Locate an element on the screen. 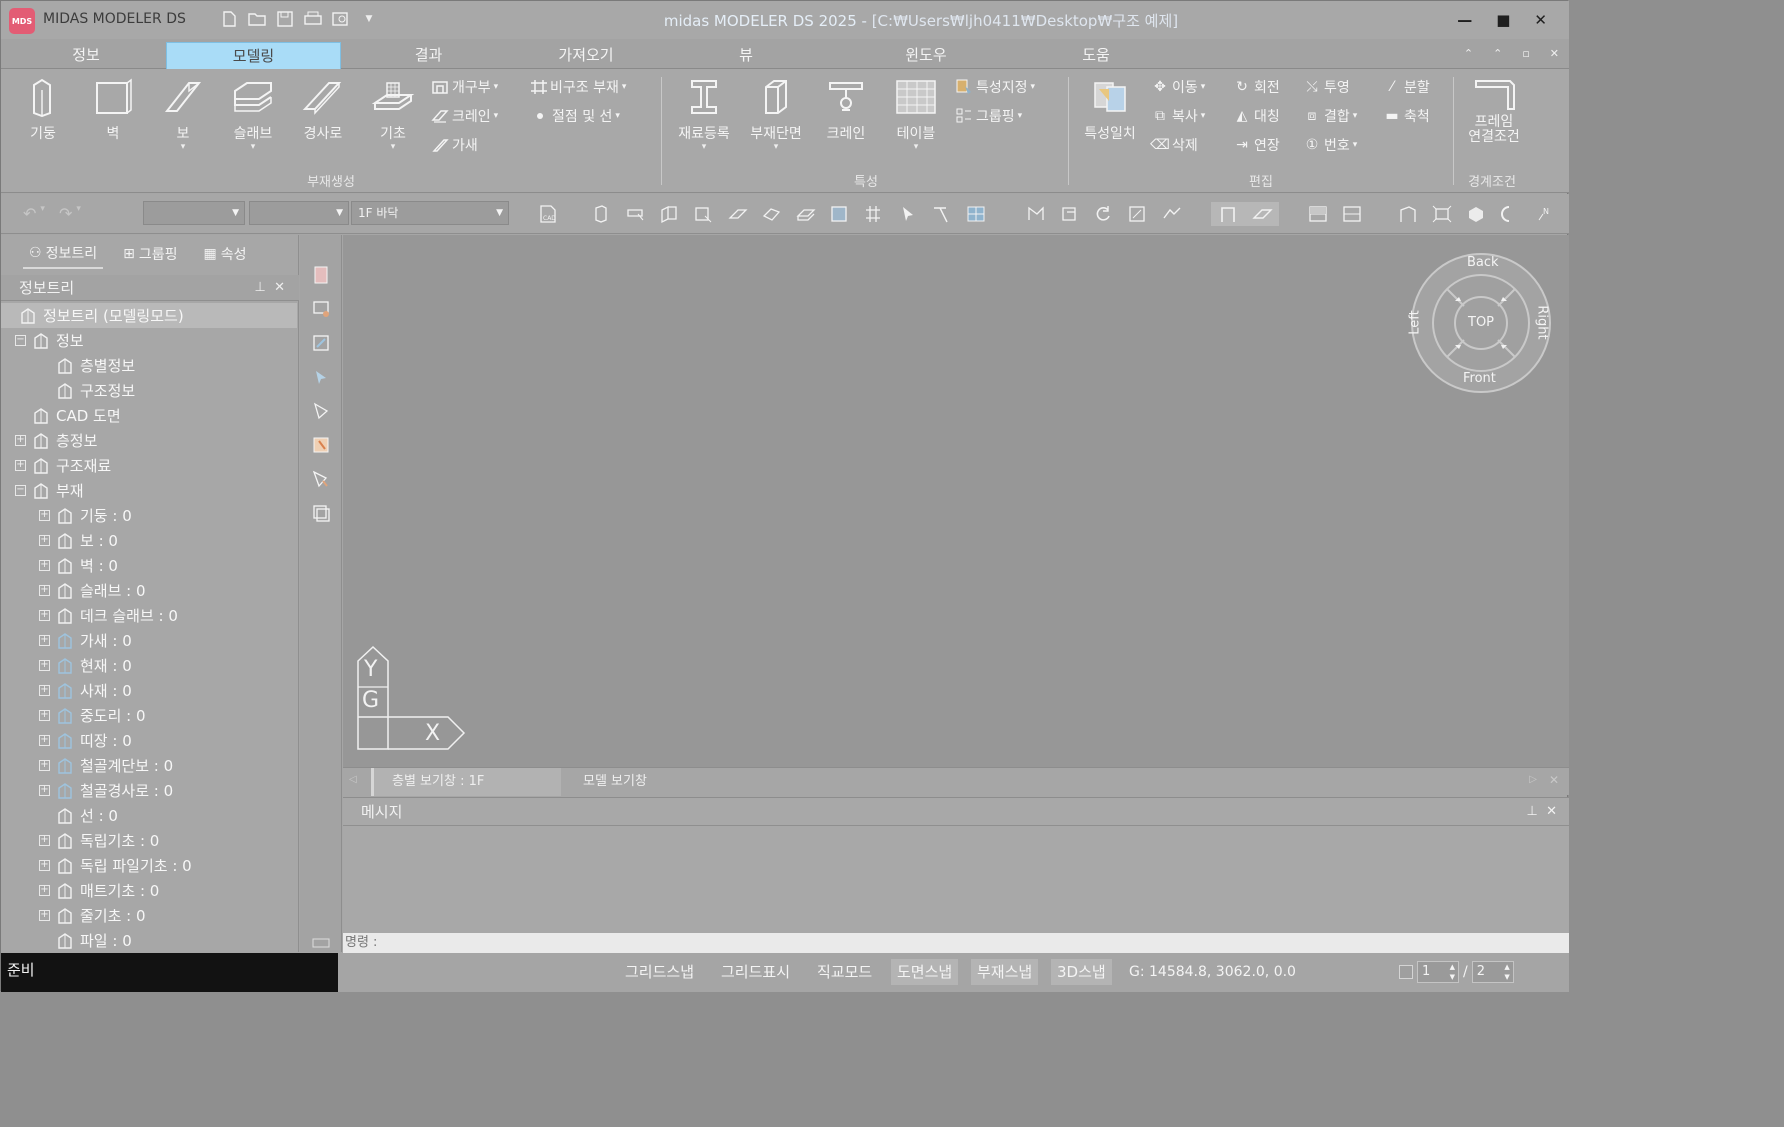  tab-model-view: 모델 보기창 is located at coordinates (660, 782).